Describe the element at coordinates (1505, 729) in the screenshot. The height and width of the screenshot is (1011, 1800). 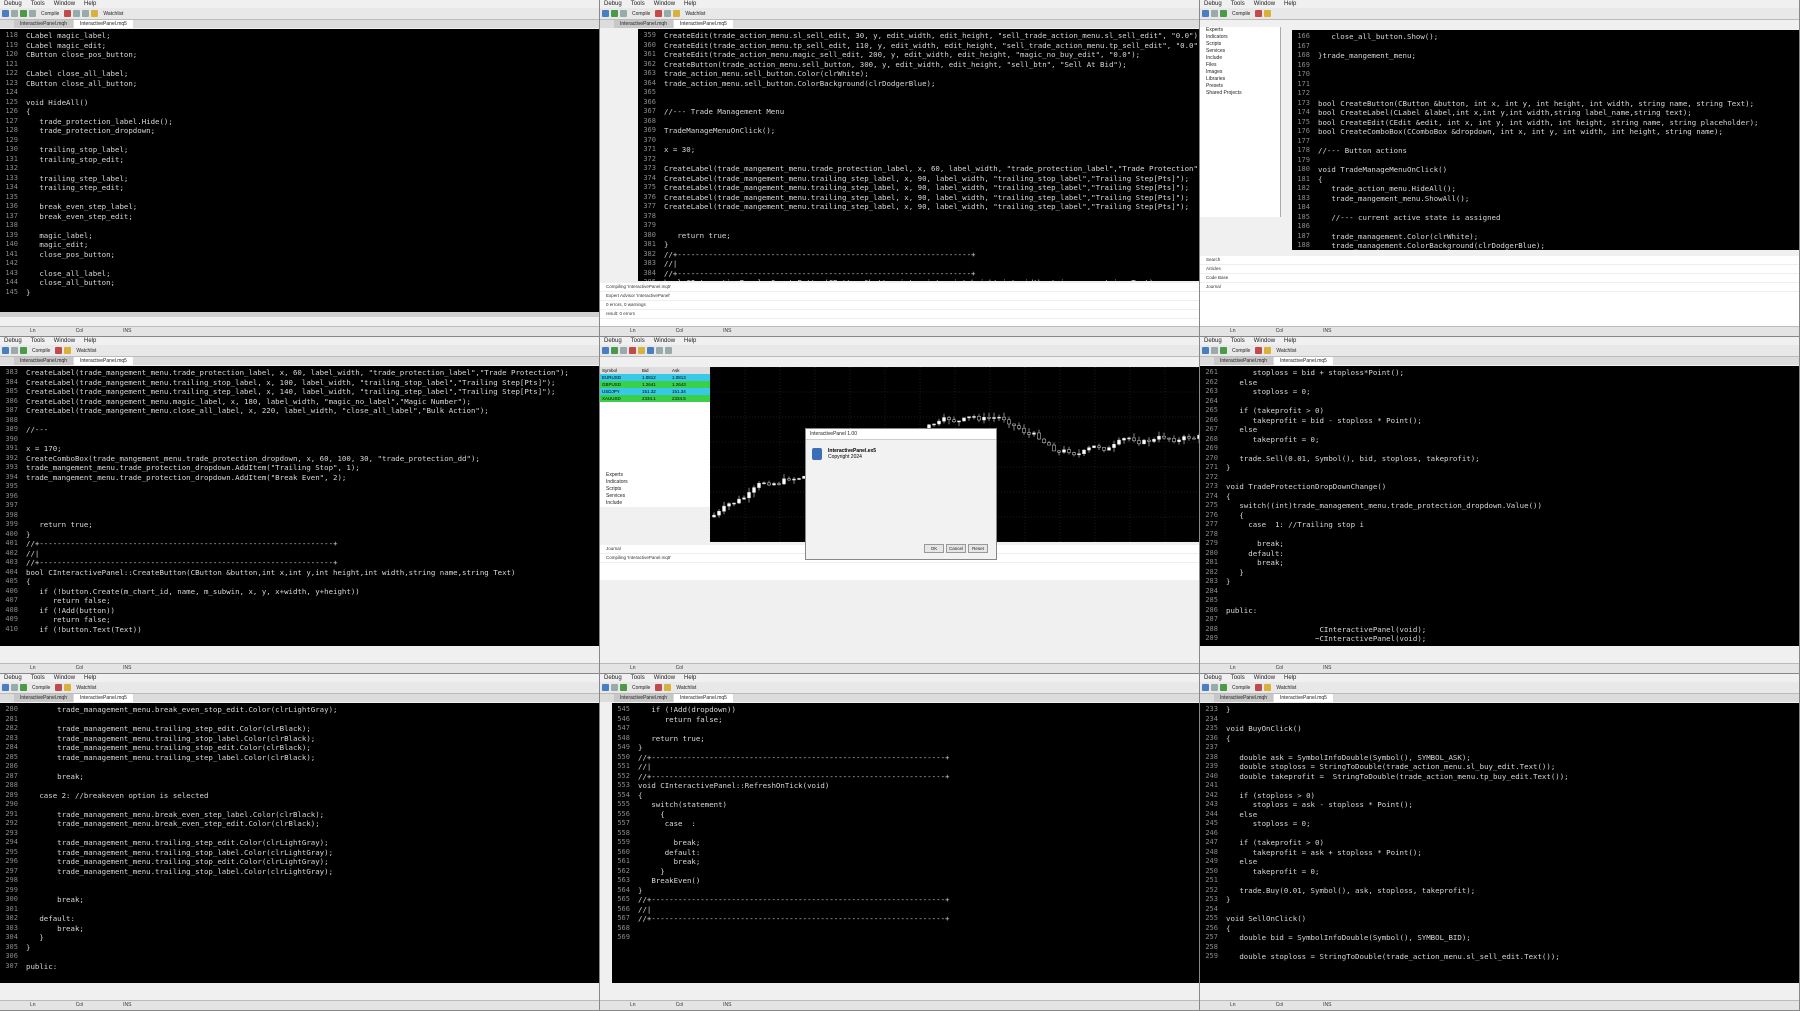
I see `code-line: void BuyOnClick()` at that location.